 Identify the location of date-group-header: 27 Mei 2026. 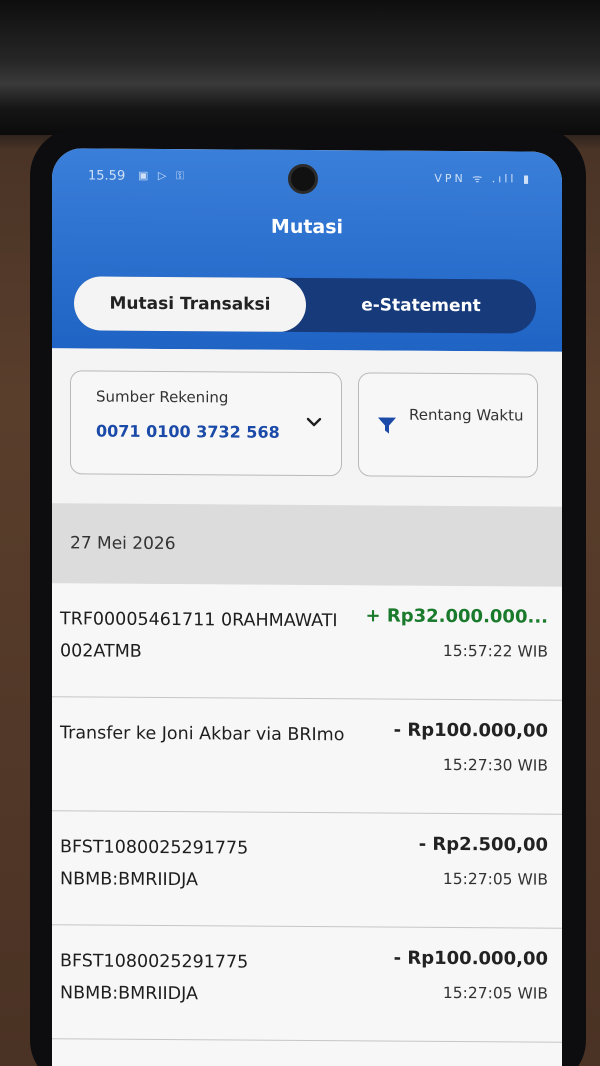
(307, 545).